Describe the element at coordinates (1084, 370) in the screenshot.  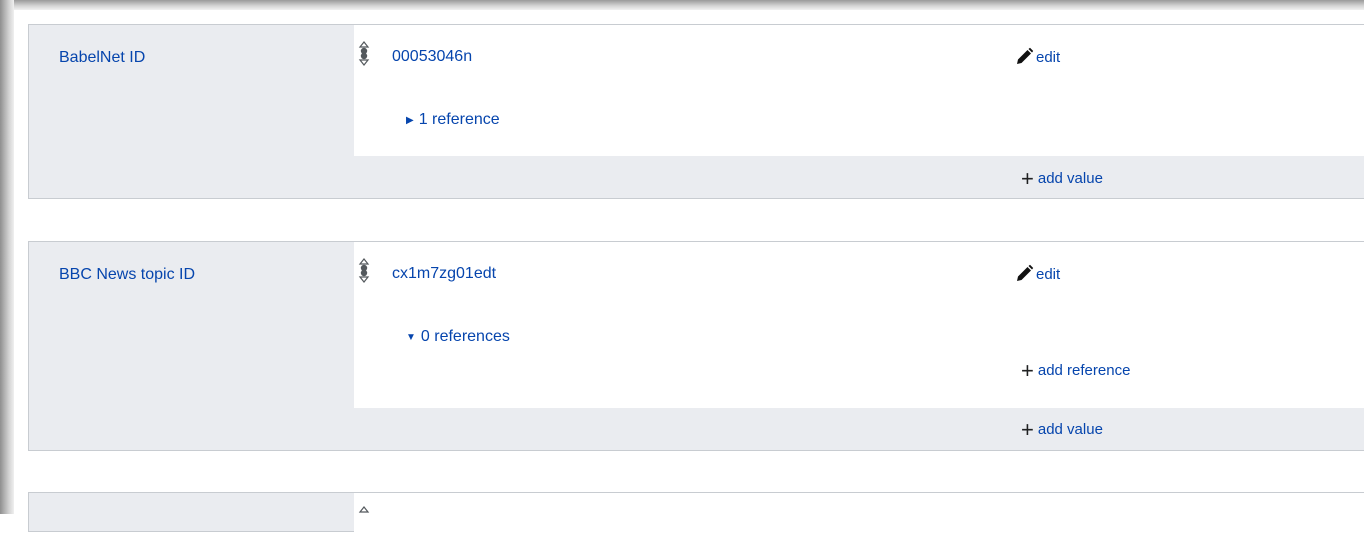
I see `add-reference-label: add reference` at that location.